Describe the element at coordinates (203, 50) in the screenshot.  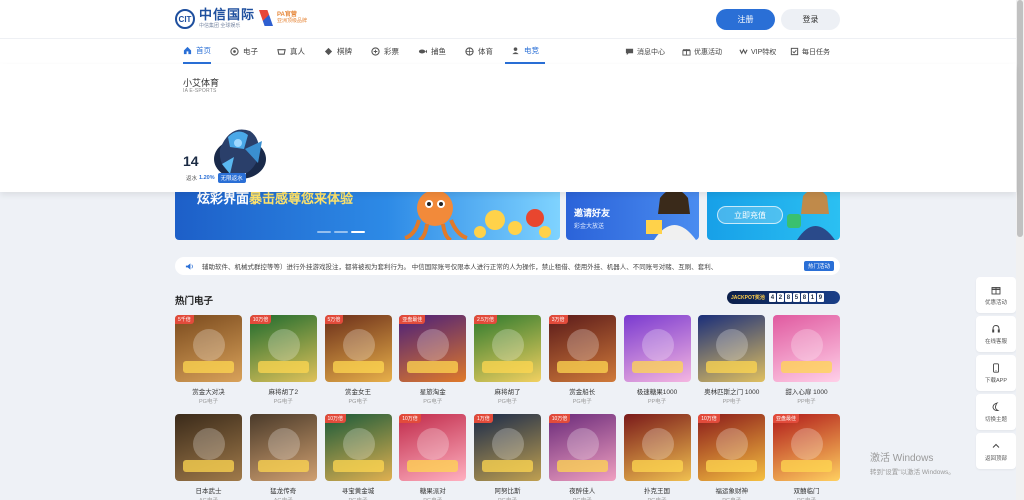
I see `nav-label: 首页` at that location.